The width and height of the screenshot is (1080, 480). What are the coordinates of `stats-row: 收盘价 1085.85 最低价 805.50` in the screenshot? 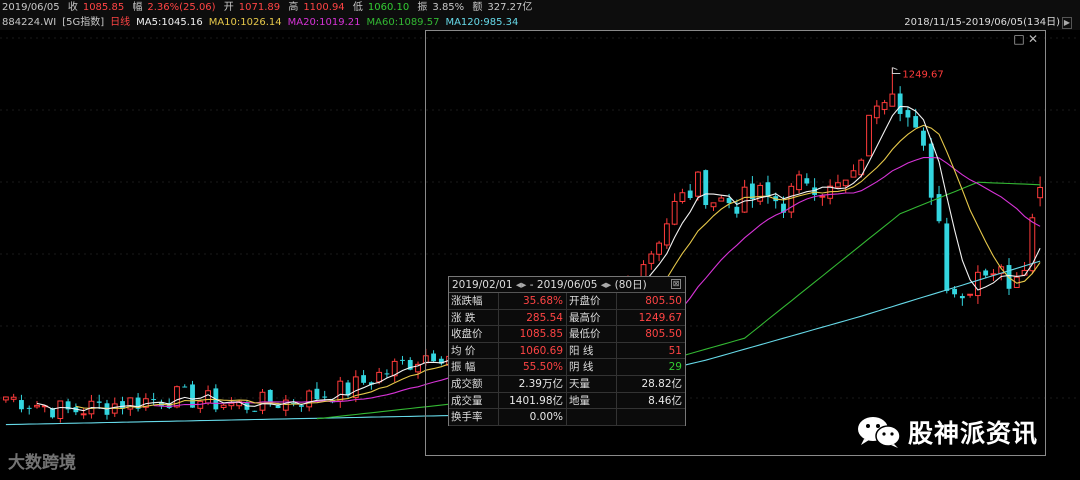 It's located at (567, 334).